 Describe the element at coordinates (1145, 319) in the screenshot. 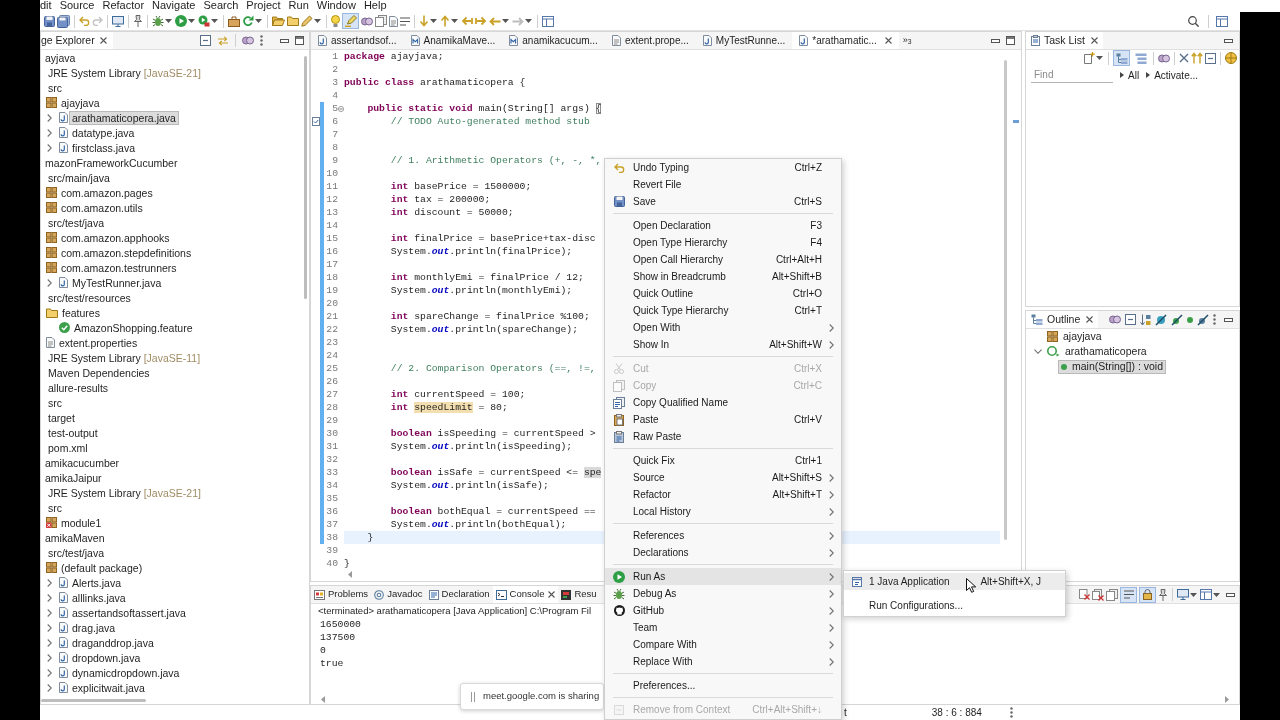

I see `sort-icon` at that location.